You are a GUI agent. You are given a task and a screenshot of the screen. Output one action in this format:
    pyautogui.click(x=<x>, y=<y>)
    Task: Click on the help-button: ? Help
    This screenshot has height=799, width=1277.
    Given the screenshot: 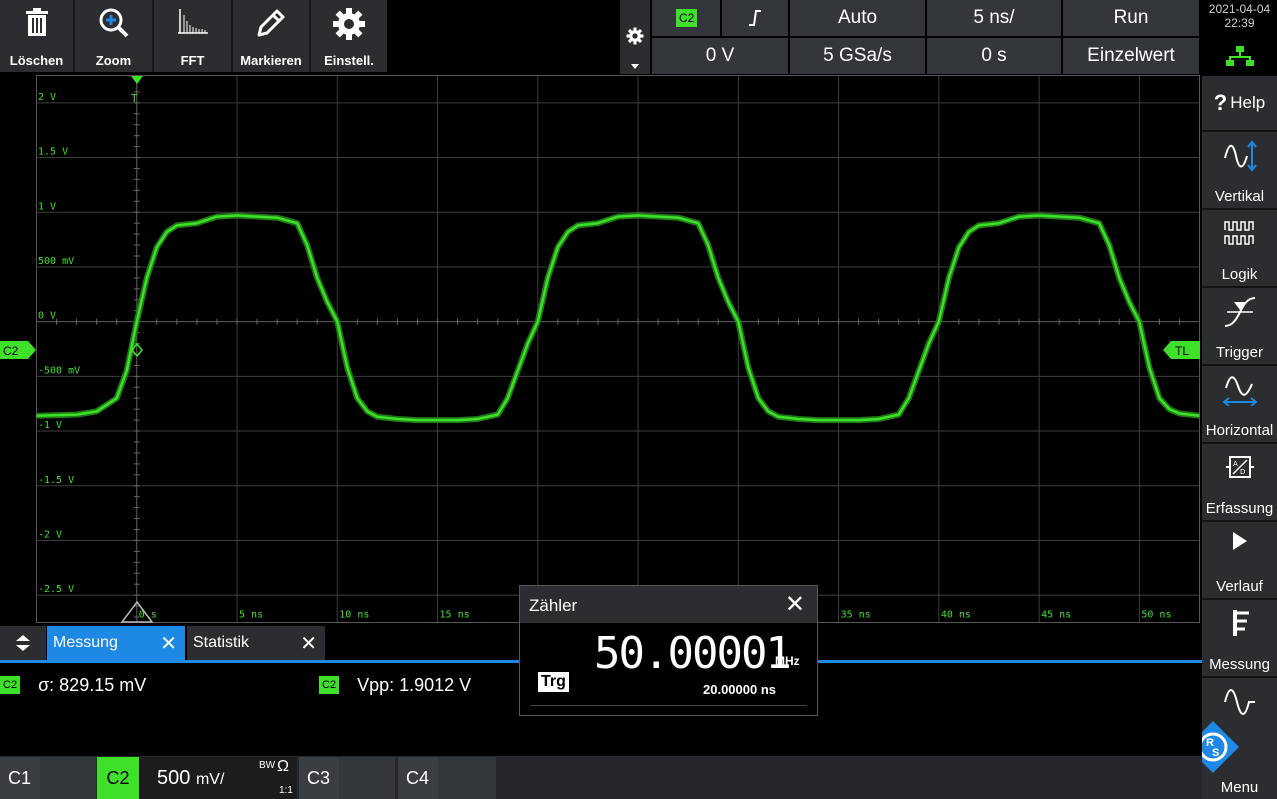 What is the action you would take?
    pyautogui.click(x=1239, y=103)
    